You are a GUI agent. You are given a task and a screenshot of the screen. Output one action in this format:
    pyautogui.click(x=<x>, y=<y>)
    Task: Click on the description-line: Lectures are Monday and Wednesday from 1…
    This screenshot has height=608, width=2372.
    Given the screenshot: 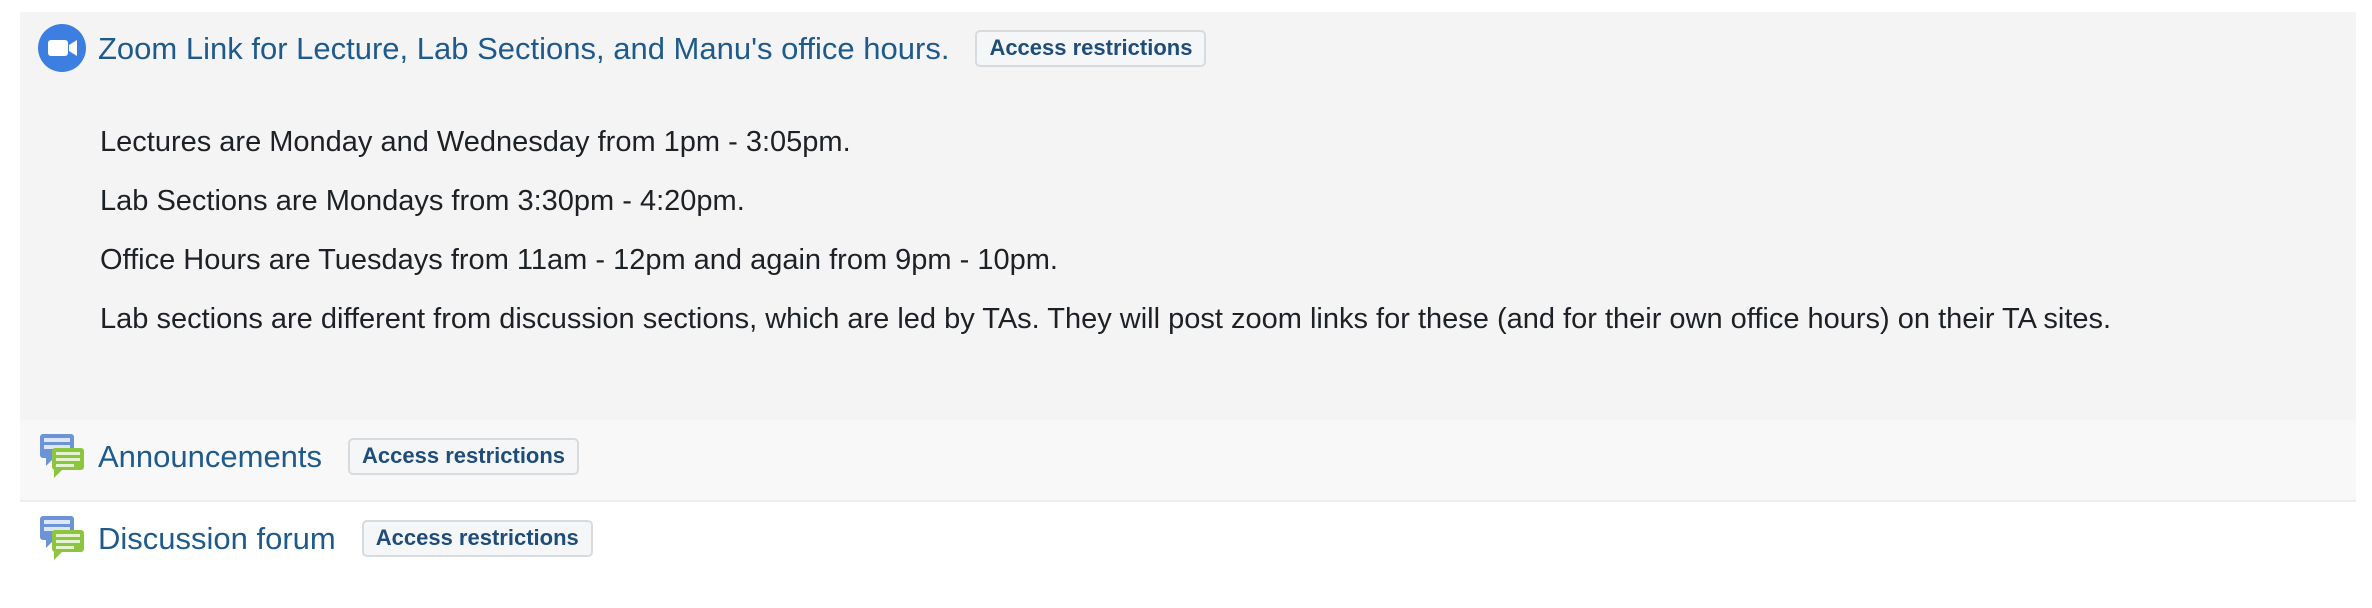 What is the action you would take?
    pyautogui.click(x=475, y=142)
    